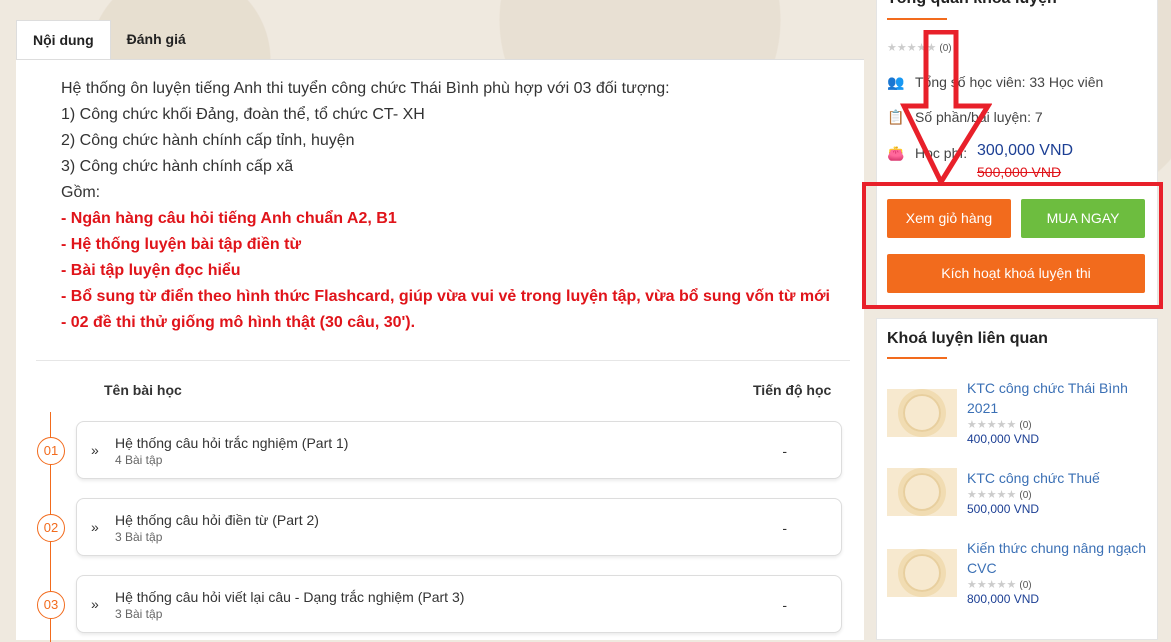  I want to click on highlight-annotation-box, so click(1012, 245).